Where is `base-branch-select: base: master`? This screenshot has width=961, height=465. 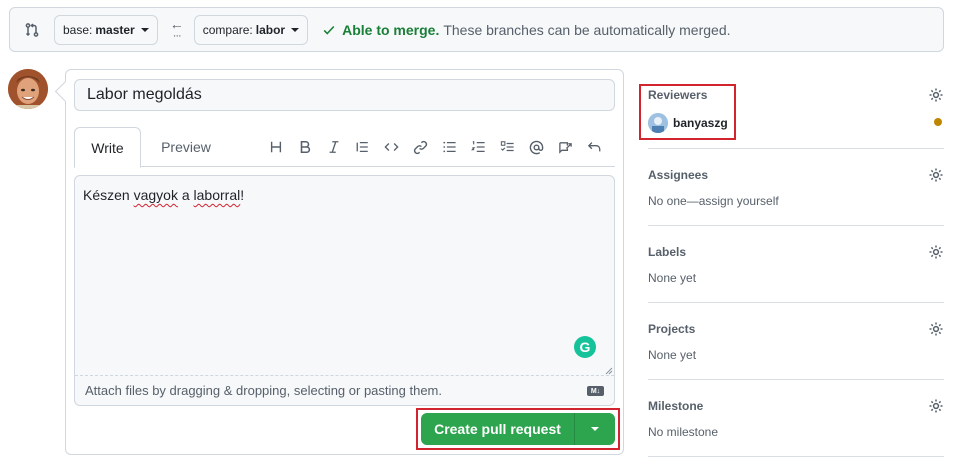 base-branch-select: base: master is located at coordinates (106, 29).